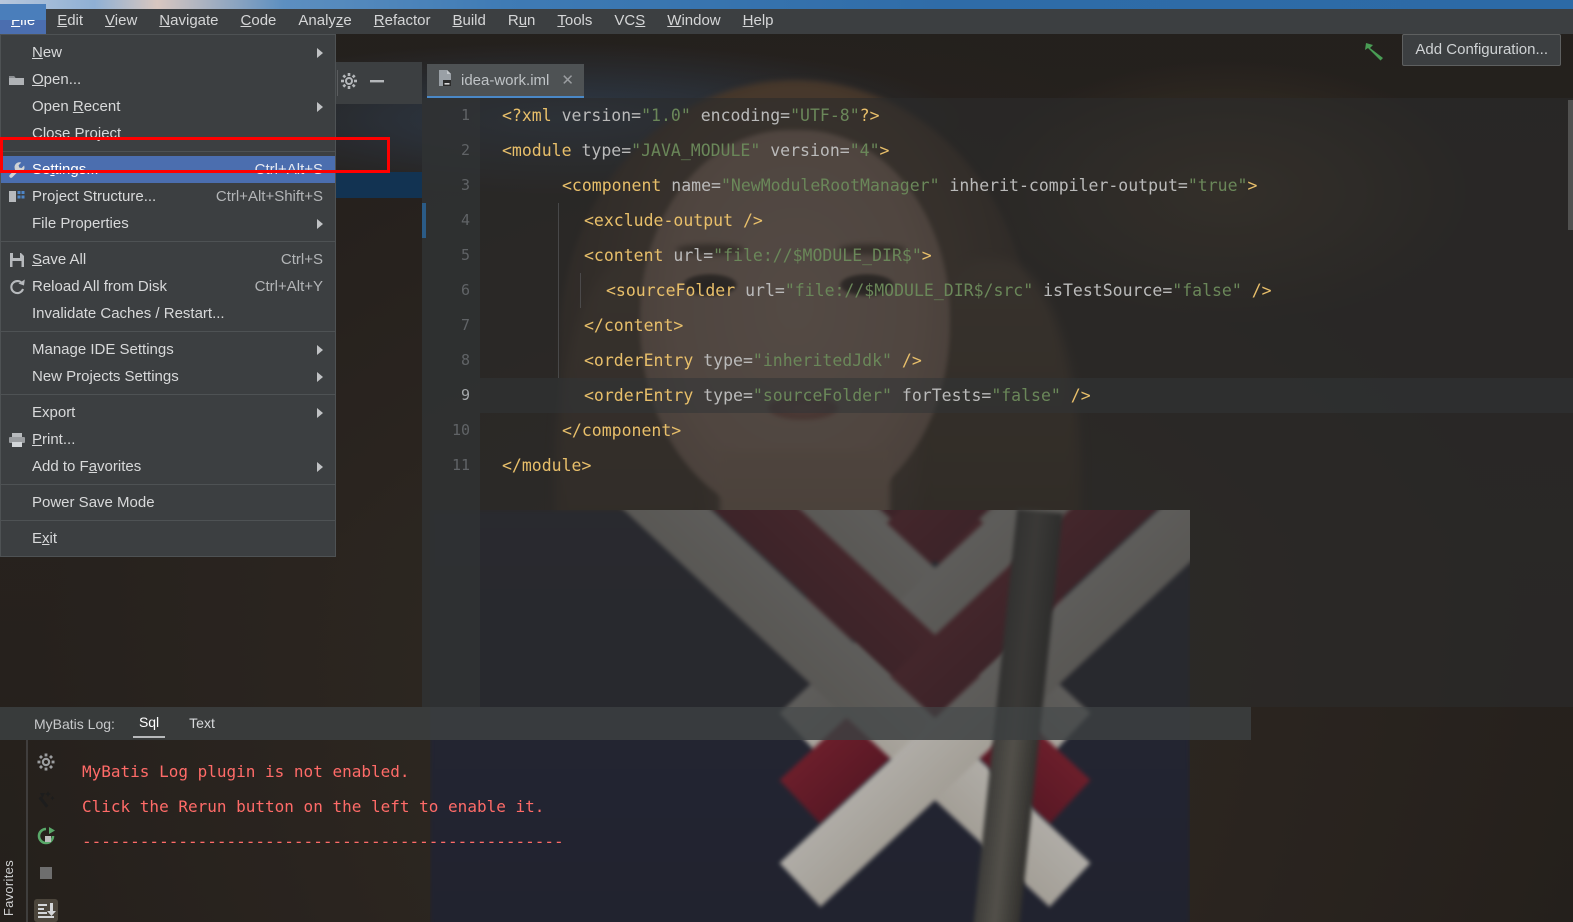 The image size is (1573, 922). What do you see at coordinates (168, 106) in the screenshot?
I see `menu-item-open-recent: Open Recent` at bounding box center [168, 106].